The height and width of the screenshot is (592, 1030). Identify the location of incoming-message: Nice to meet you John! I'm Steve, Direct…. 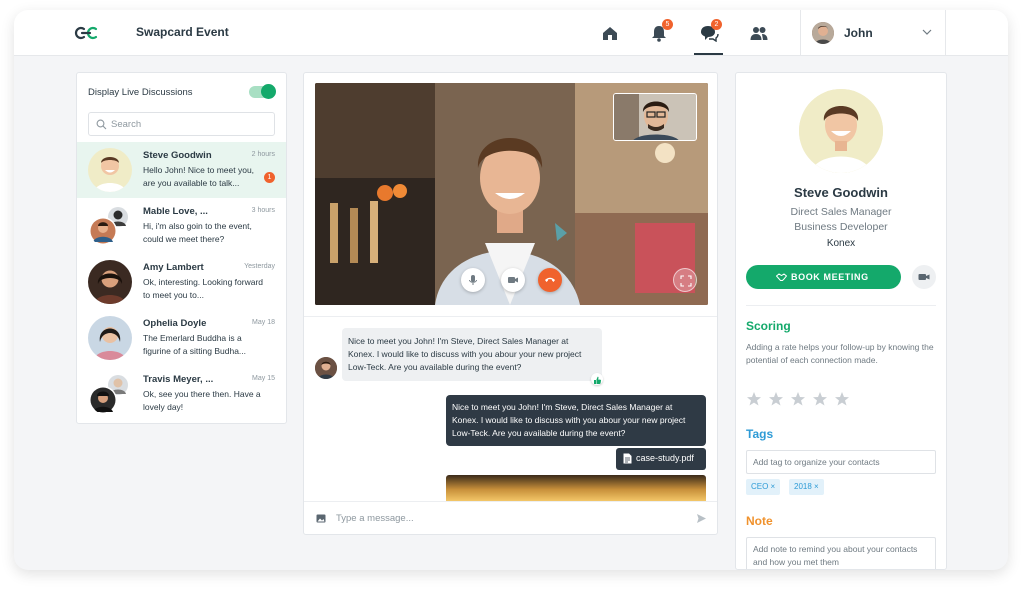
(472, 354).